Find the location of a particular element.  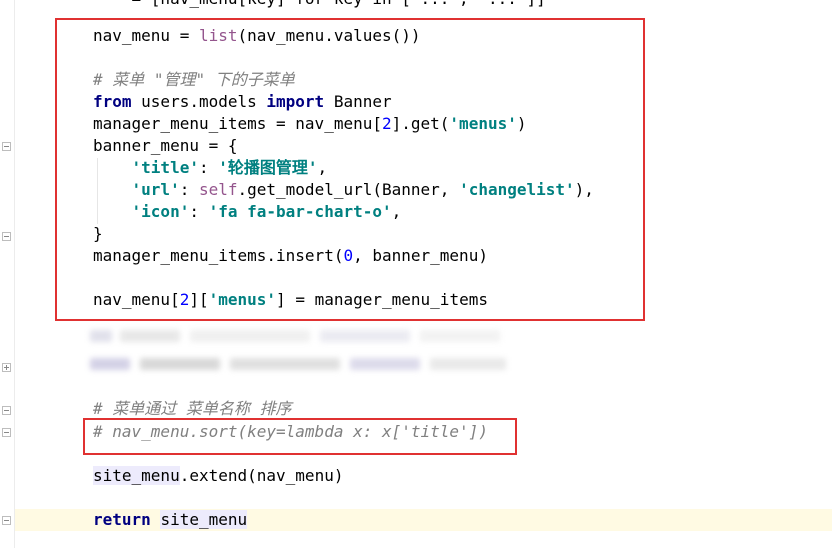

code-line: return site_menu is located at coordinates (170, 520).